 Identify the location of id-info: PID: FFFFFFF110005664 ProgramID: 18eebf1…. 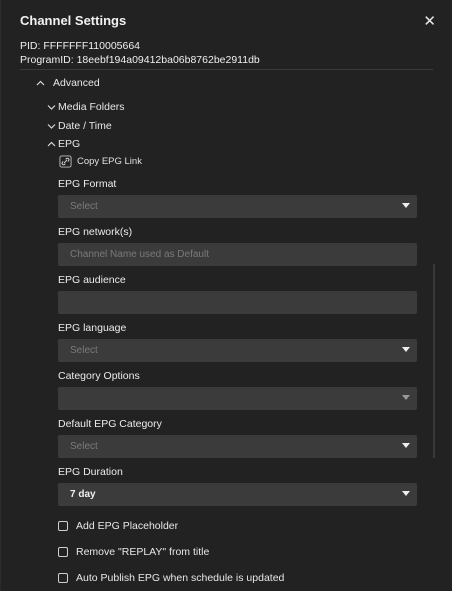
(140, 53).